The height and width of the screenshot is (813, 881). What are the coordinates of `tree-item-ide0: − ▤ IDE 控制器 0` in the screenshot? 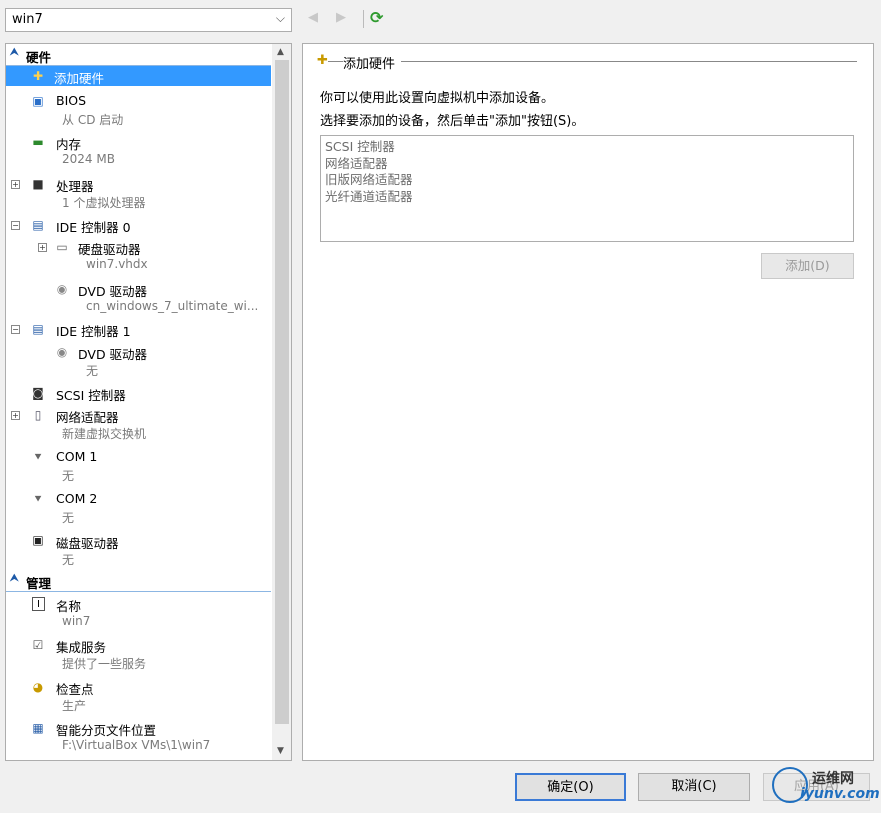 It's located at (138, 226).